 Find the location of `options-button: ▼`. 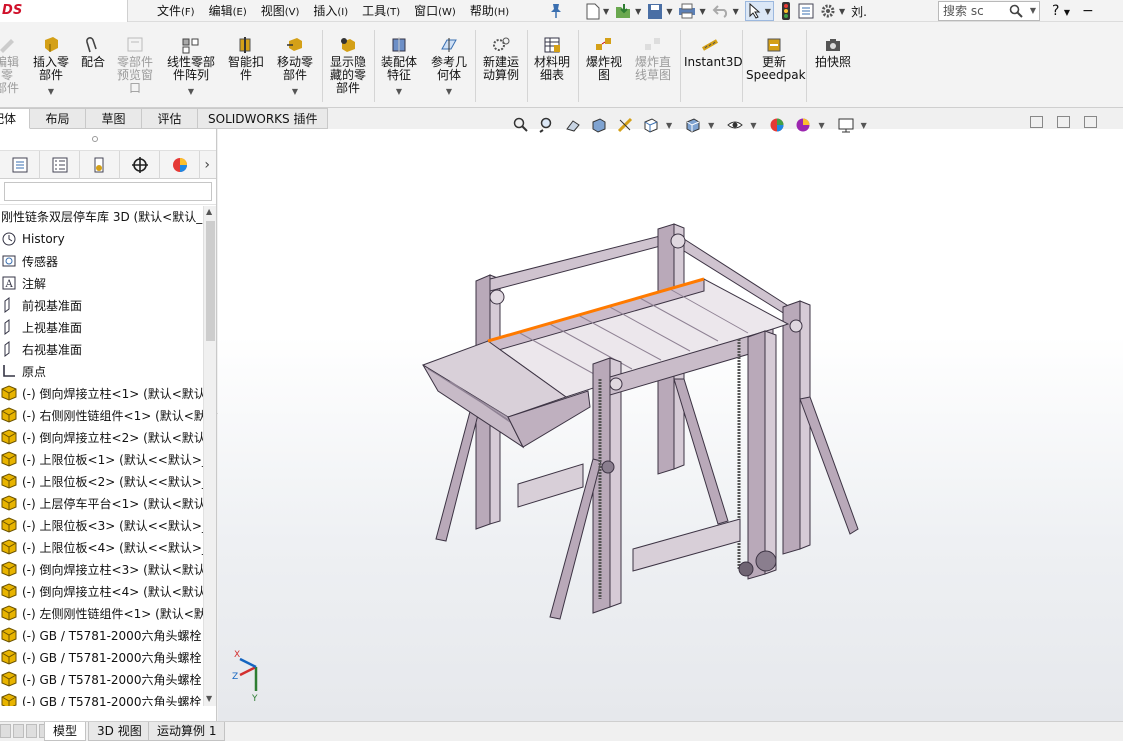

options-button: ▼ is located at coordinates (832, 11).